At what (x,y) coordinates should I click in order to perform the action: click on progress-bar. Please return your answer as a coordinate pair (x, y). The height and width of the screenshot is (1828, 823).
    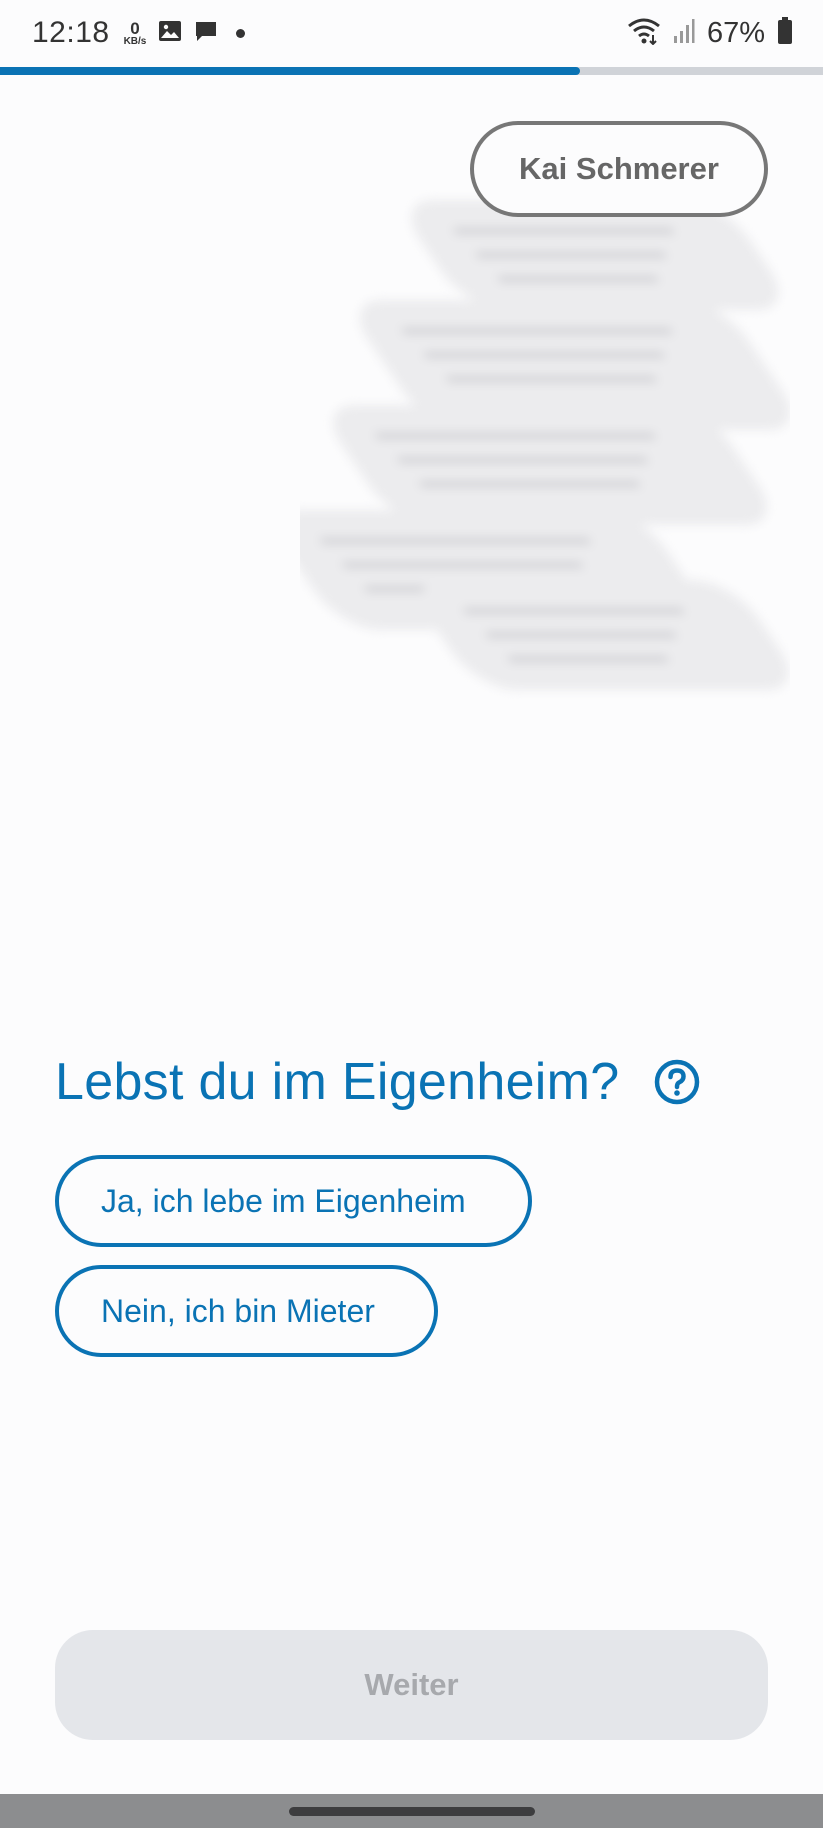
    Looking at the image, I should click on (411, 71).